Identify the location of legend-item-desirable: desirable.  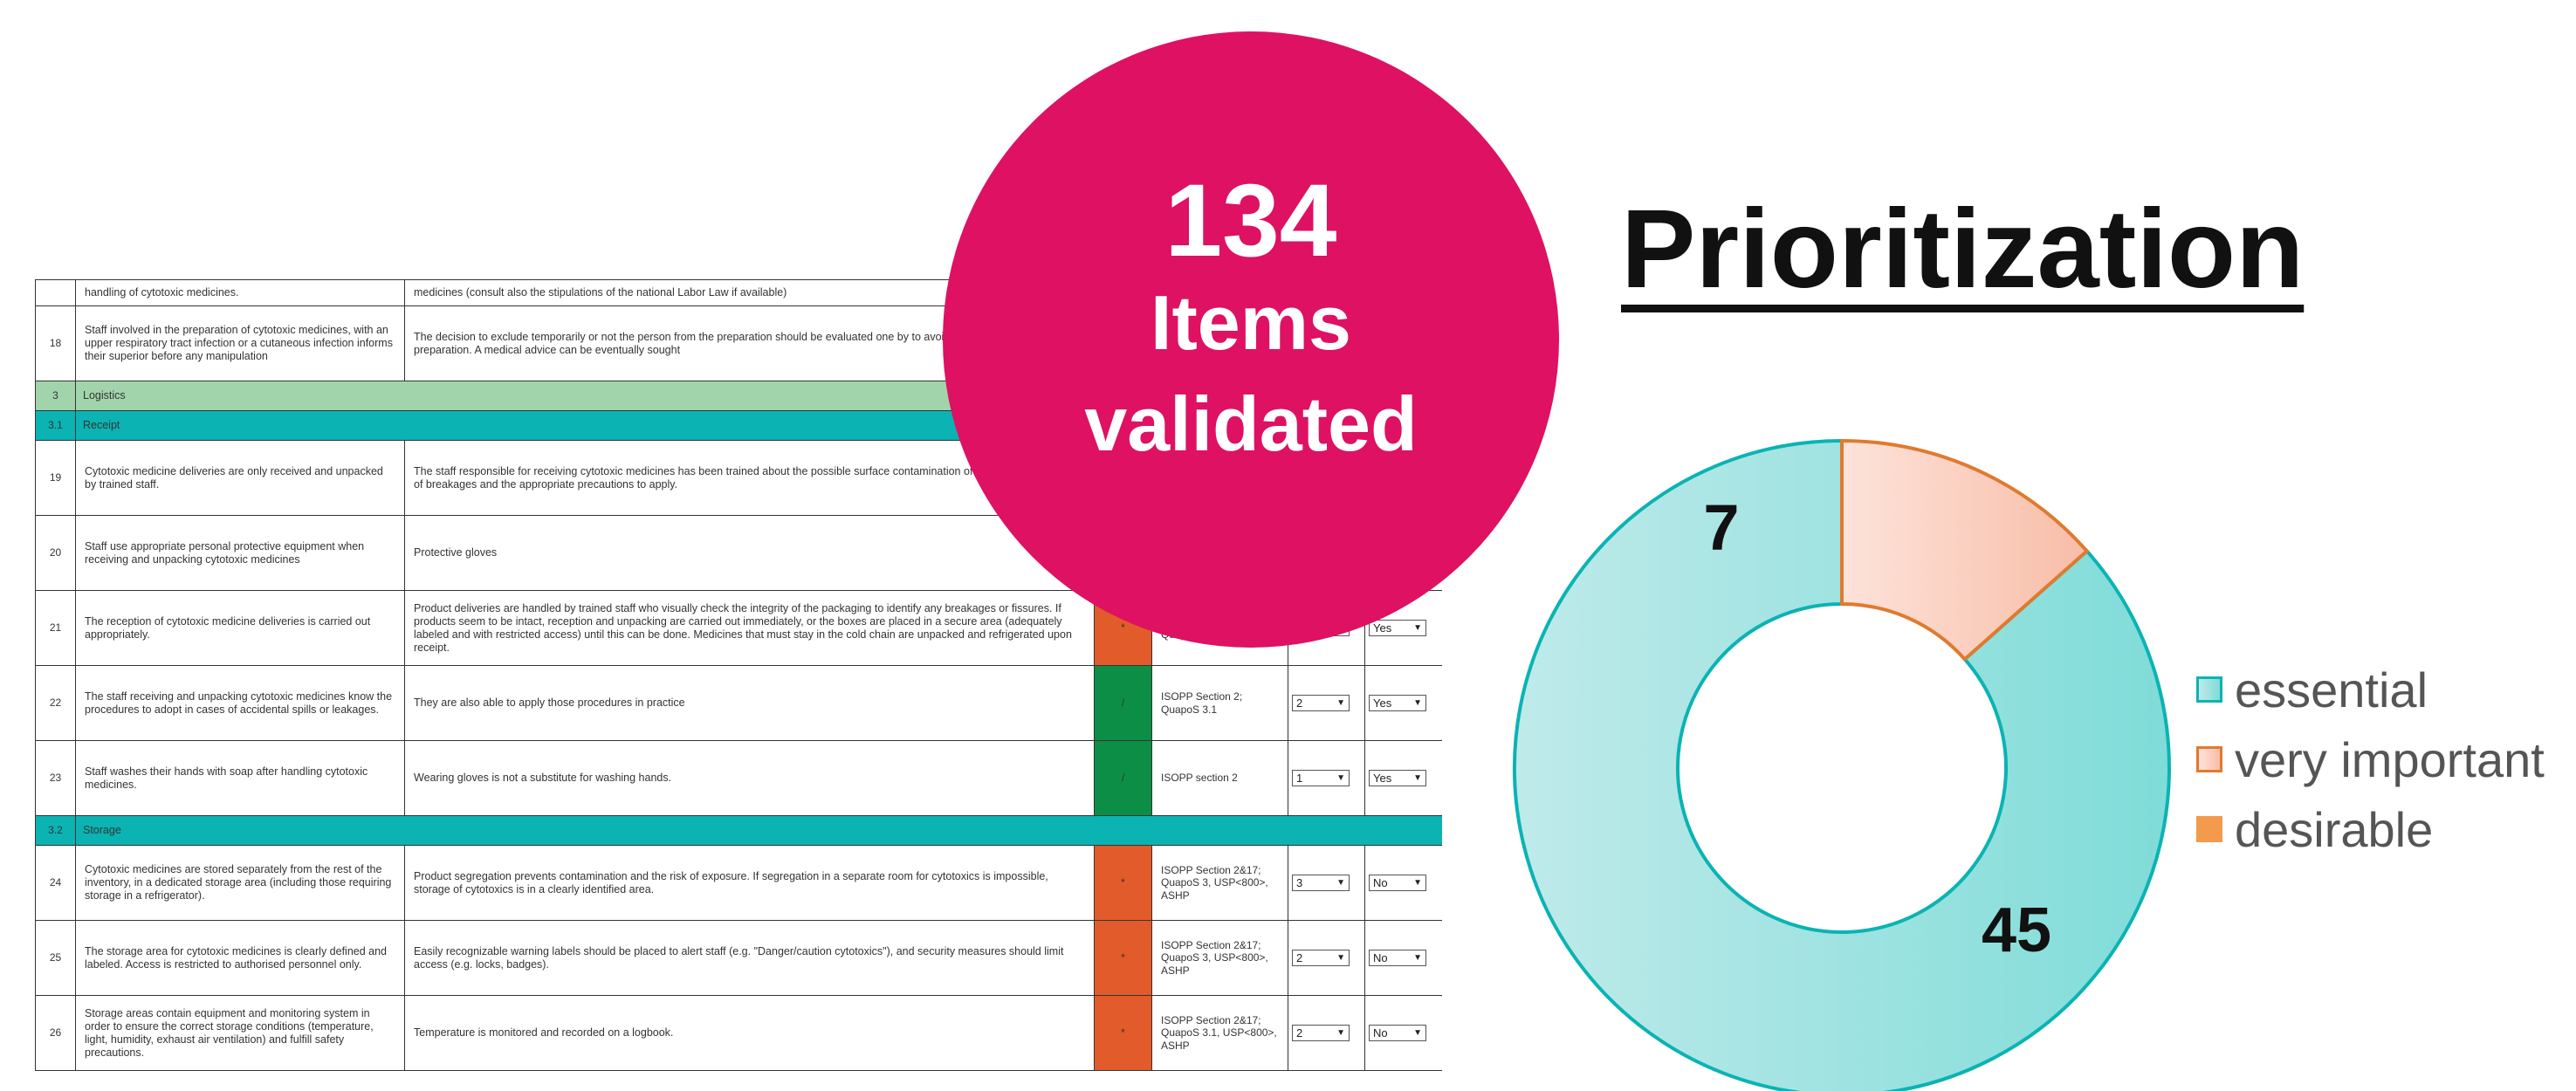
(2371, 829).